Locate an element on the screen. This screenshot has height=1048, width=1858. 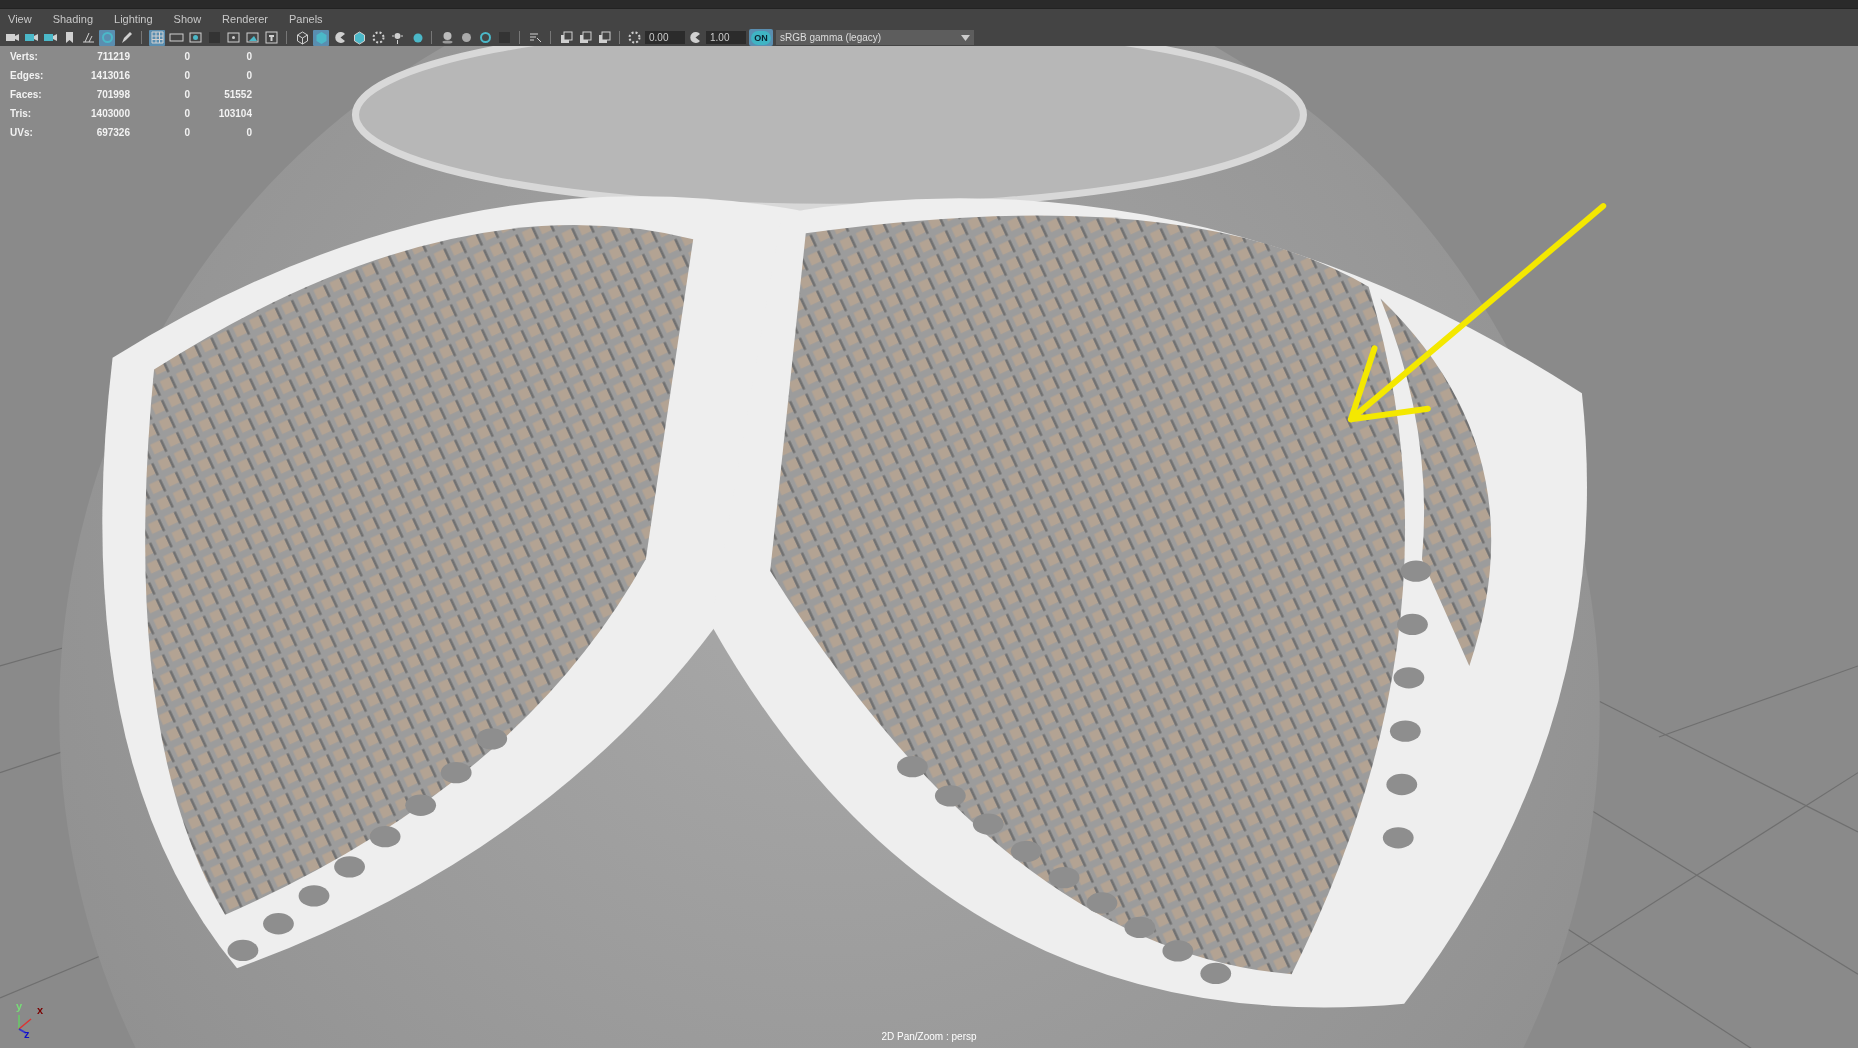
stat-value: 1403000 is located at coordinates (110, 114).